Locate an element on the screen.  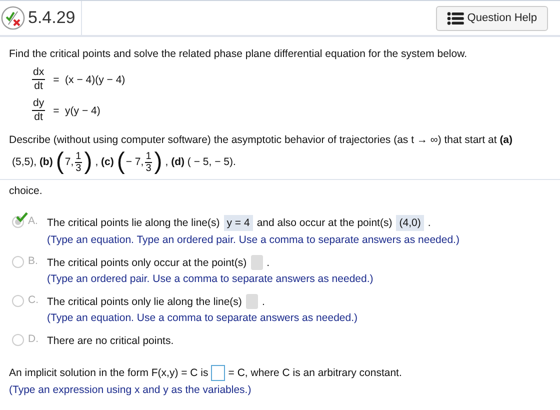
question-help-button: Question Help is located at coordinates (492, 18).